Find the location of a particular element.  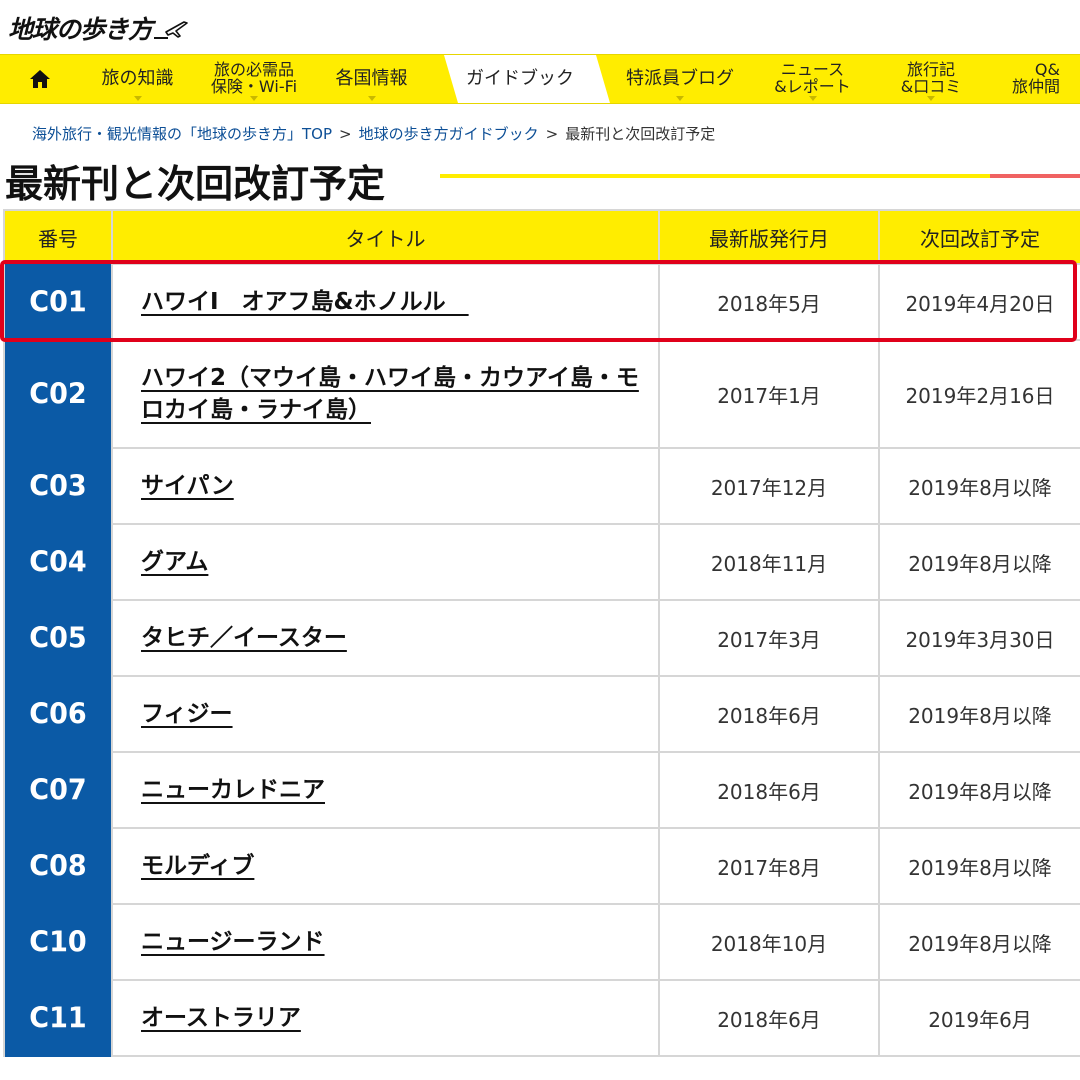

published-month: 2017年12月 is located at coordinates (769, 486).